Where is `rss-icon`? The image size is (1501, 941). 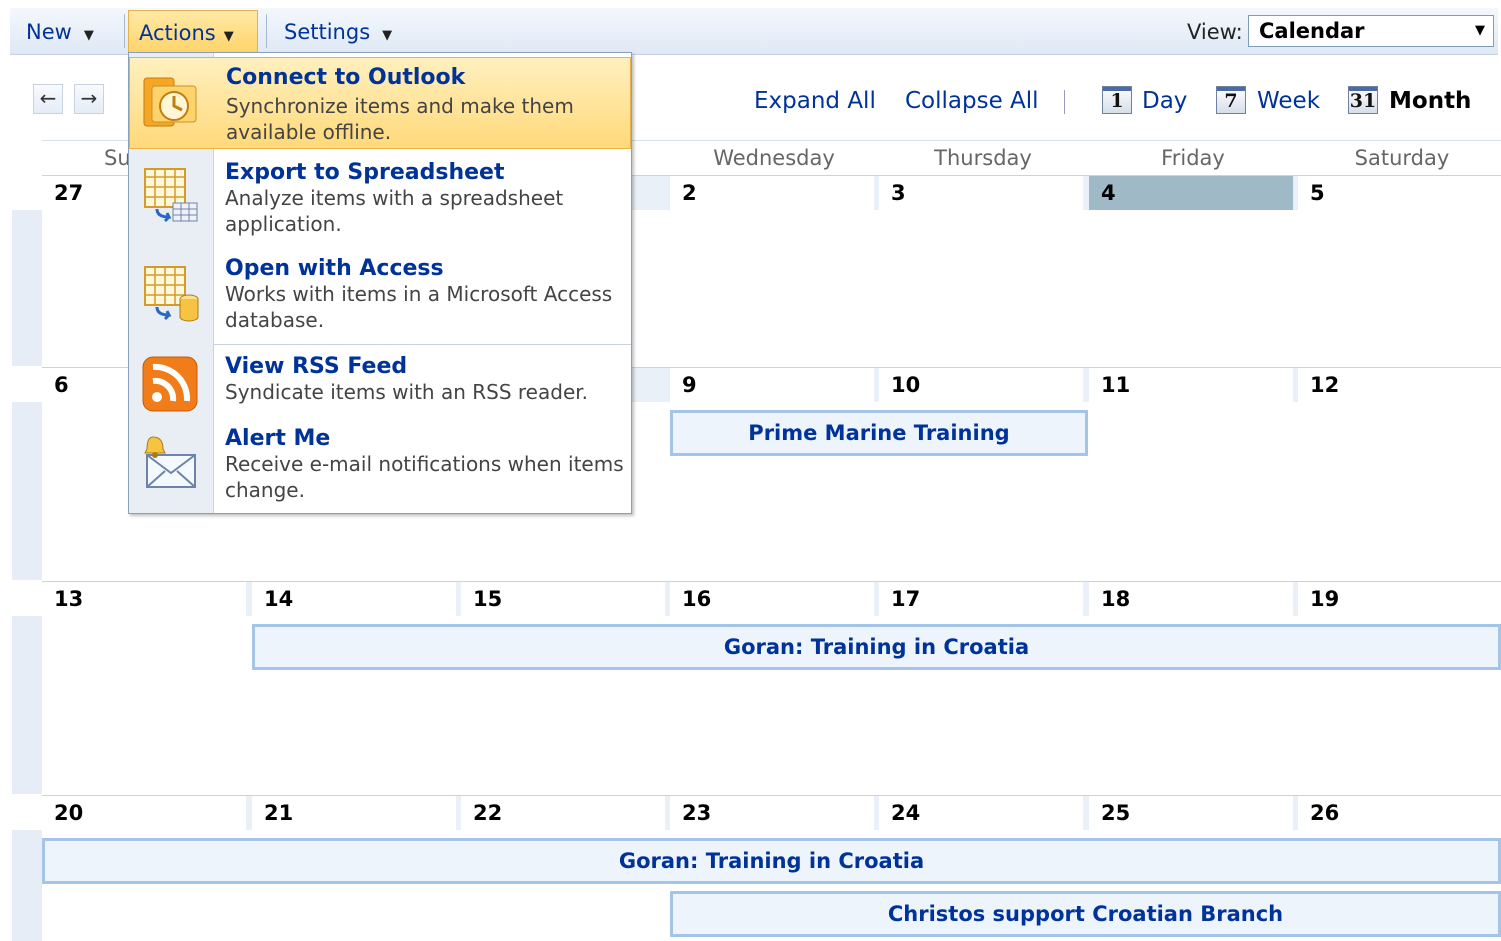 rss-icon is located at coordinates (170, 384).